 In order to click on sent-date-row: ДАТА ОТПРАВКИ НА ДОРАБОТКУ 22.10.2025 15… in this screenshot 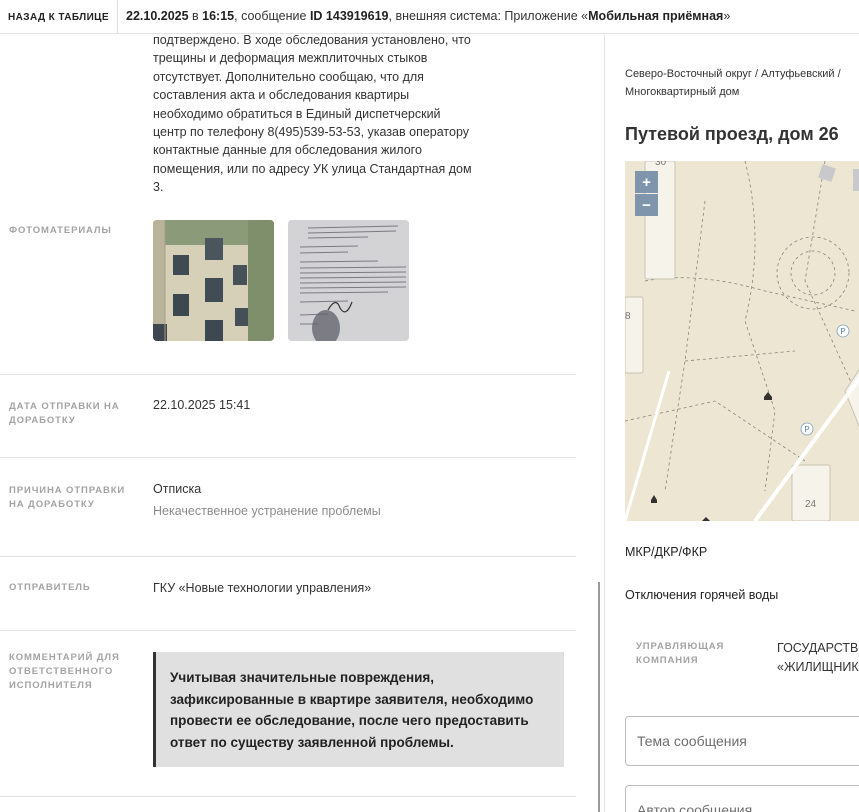, I will do `click(288, 416)`.